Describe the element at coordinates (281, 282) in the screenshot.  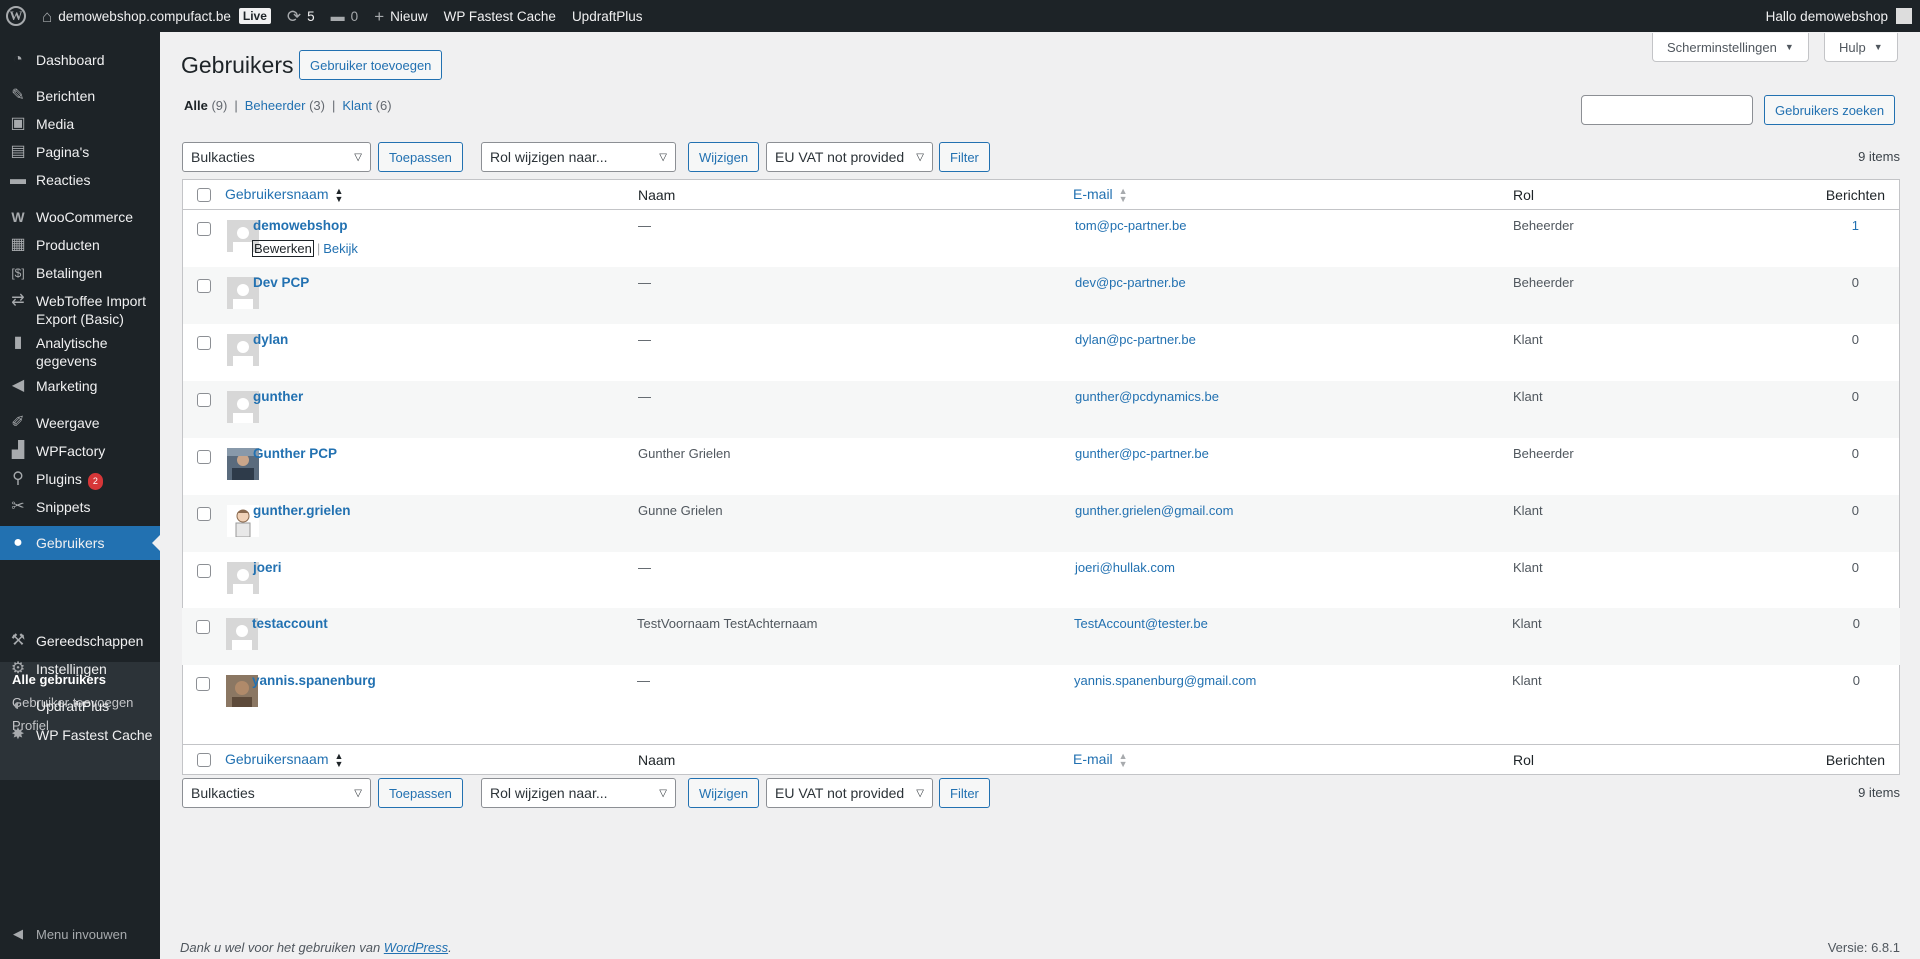
I see `username-link: Dev PCP` at that location.